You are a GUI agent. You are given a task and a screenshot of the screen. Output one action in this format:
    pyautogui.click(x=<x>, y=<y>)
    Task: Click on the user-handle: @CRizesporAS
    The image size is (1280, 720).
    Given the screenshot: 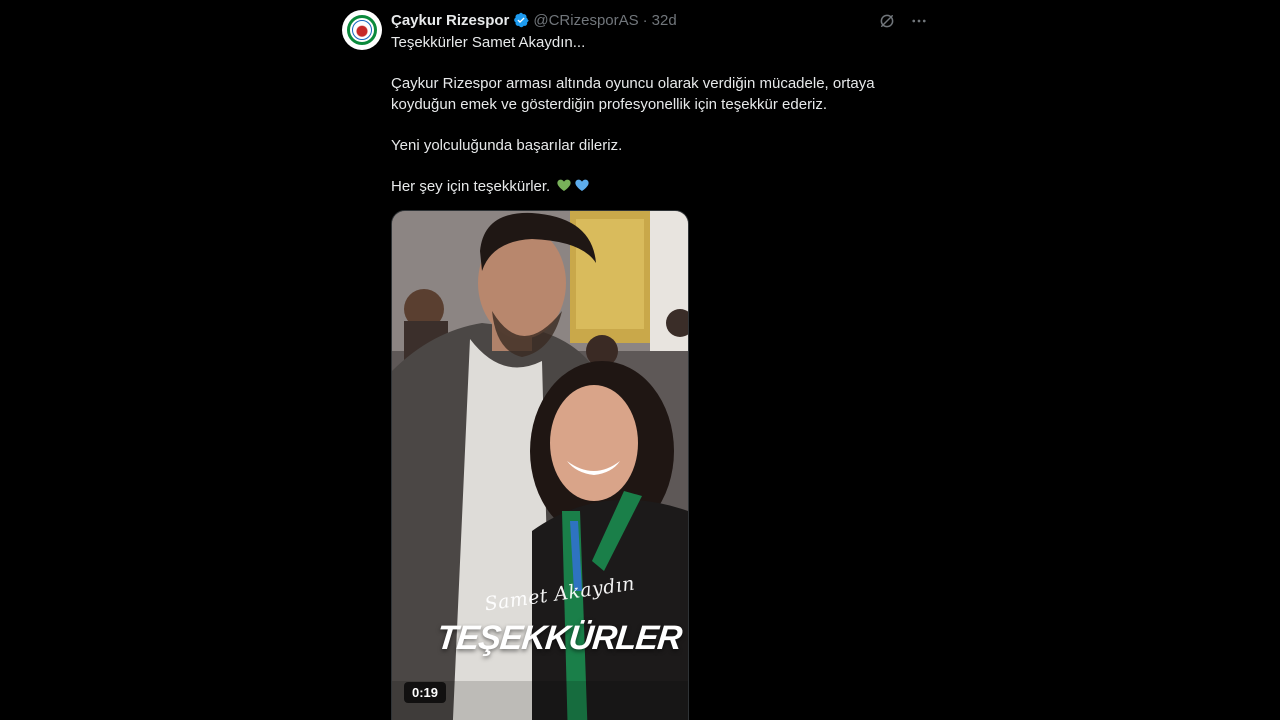 What is the action you would take?
    pyautogui.click(x=585, y=20)
    